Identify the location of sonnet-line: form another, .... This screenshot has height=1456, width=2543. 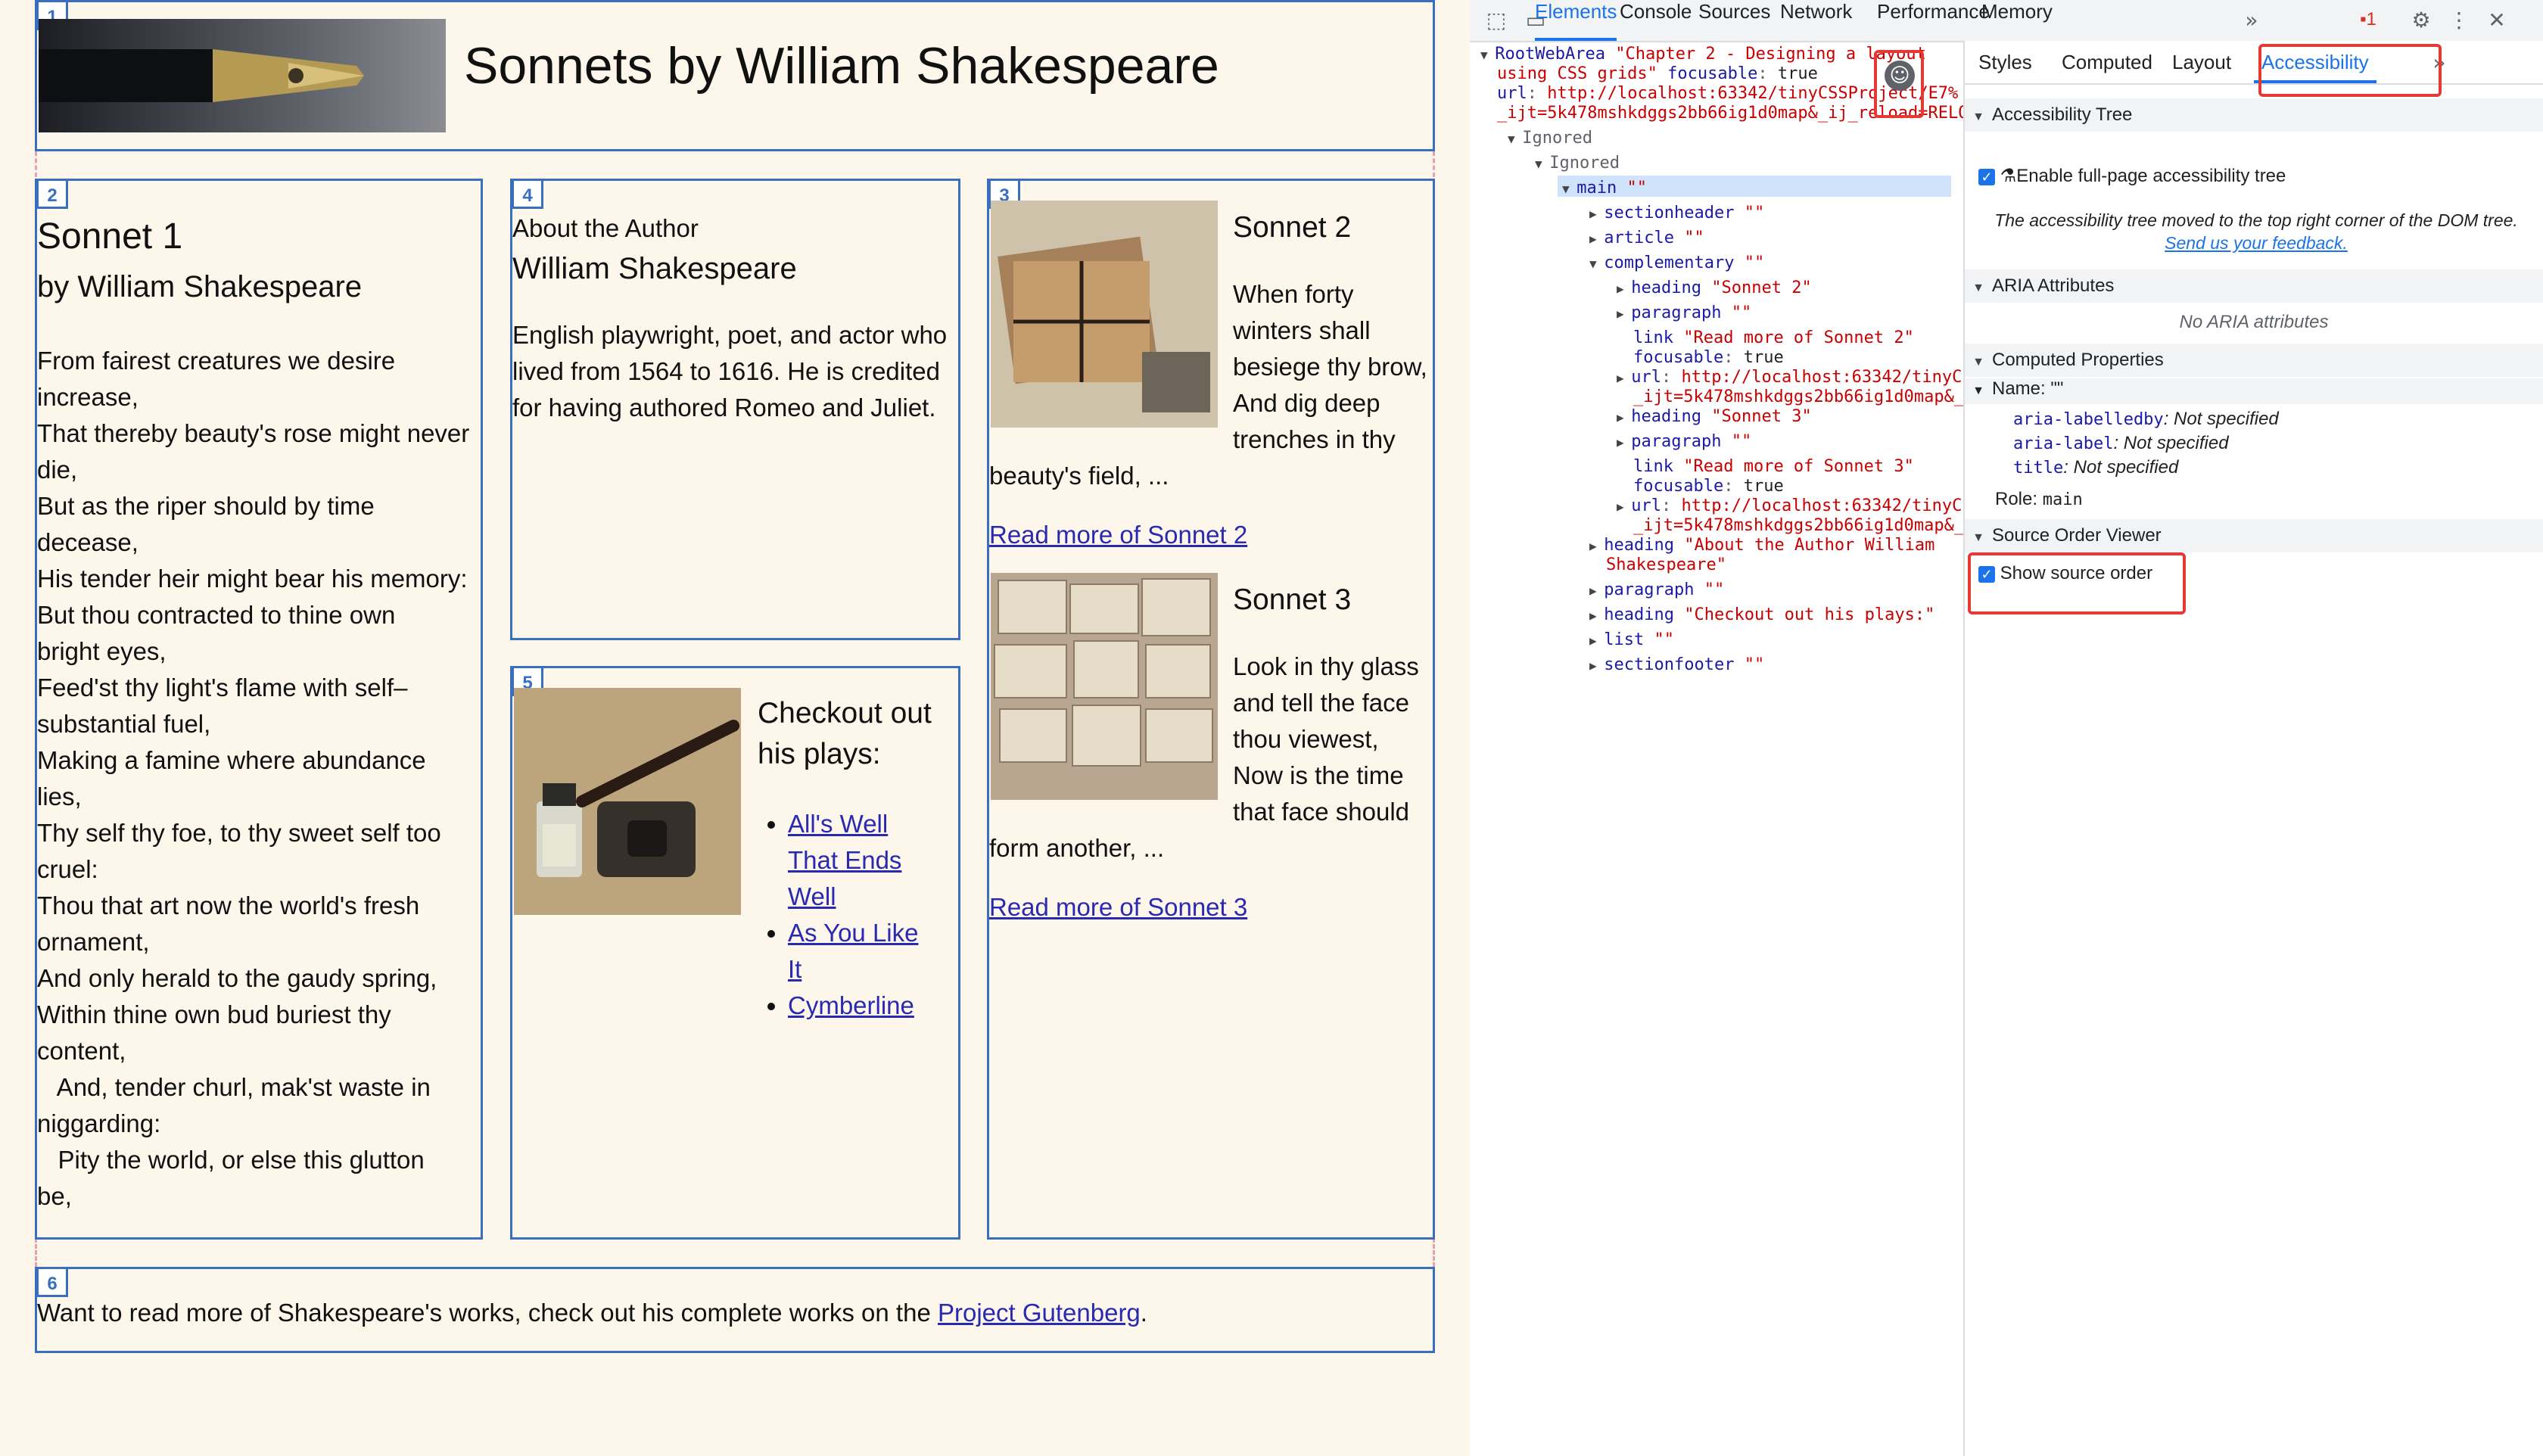
(1077, 848).